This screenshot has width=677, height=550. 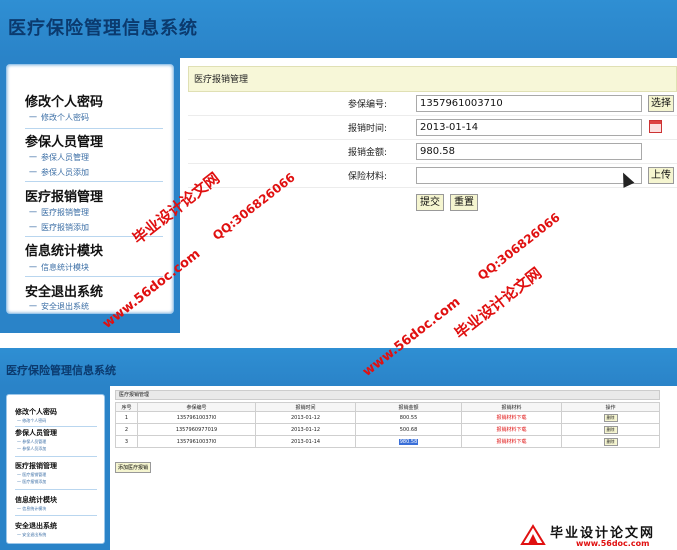 I want to click on logo-url: www.56doc.com, so click(x=613, y=543).